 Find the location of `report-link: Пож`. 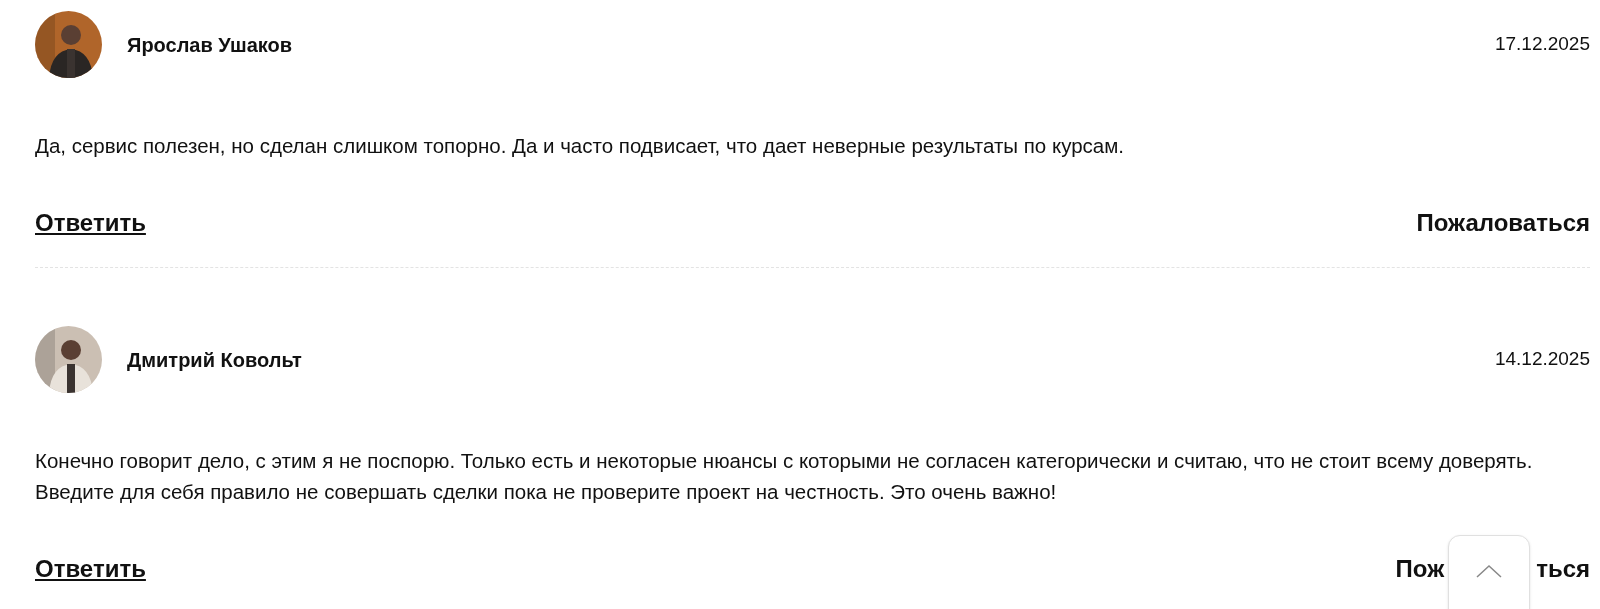

report-link: Пож is located at coordinates (1420, 569).